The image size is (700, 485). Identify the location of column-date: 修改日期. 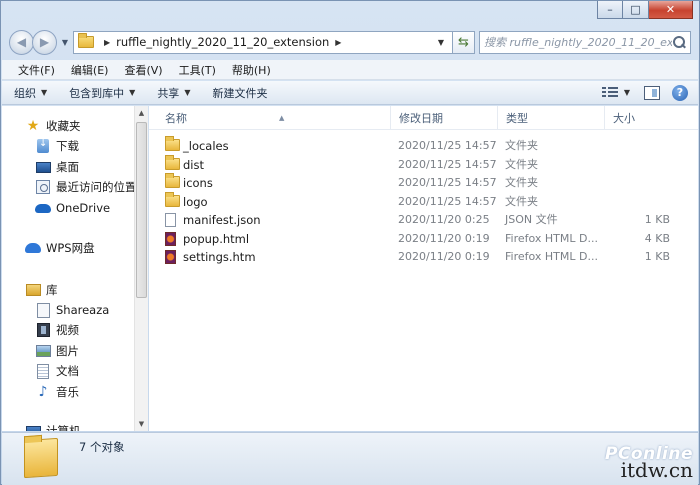
(444, 118).